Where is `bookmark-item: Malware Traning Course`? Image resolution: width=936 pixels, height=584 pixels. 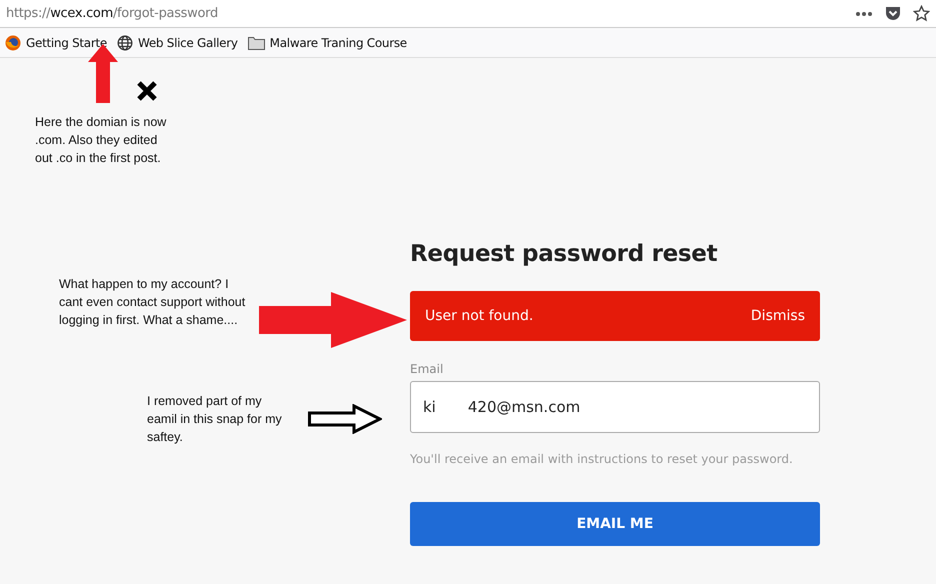
bookmark-item: Malware Traning Course is located at coordinates (327, 43).